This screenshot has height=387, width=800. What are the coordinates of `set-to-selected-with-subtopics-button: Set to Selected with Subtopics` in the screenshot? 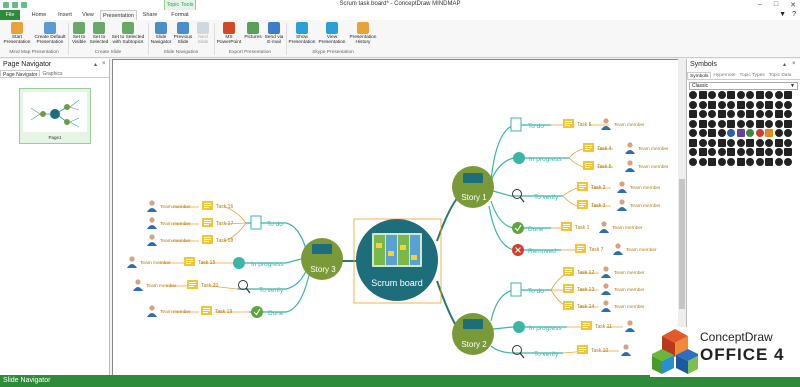 It's located at (128, 33).